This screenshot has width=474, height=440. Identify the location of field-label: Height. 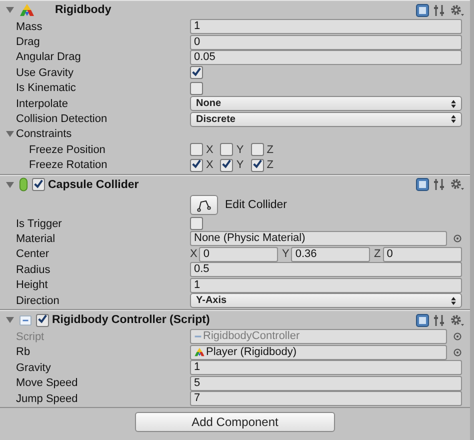
(32, 285).